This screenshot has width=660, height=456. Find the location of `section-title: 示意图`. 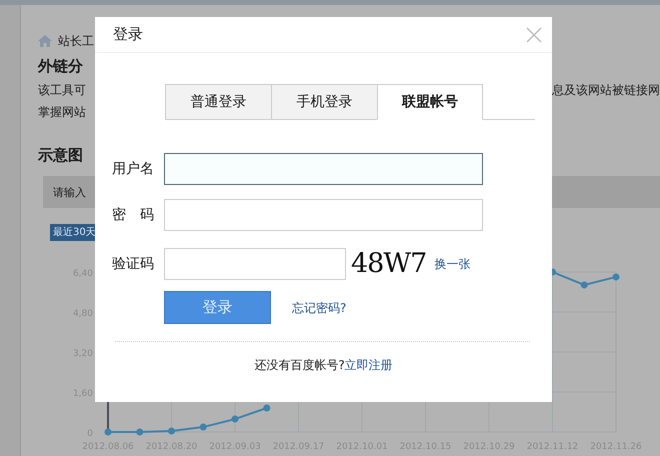

section-title: 示意图 is located at coordinates (61, 155).